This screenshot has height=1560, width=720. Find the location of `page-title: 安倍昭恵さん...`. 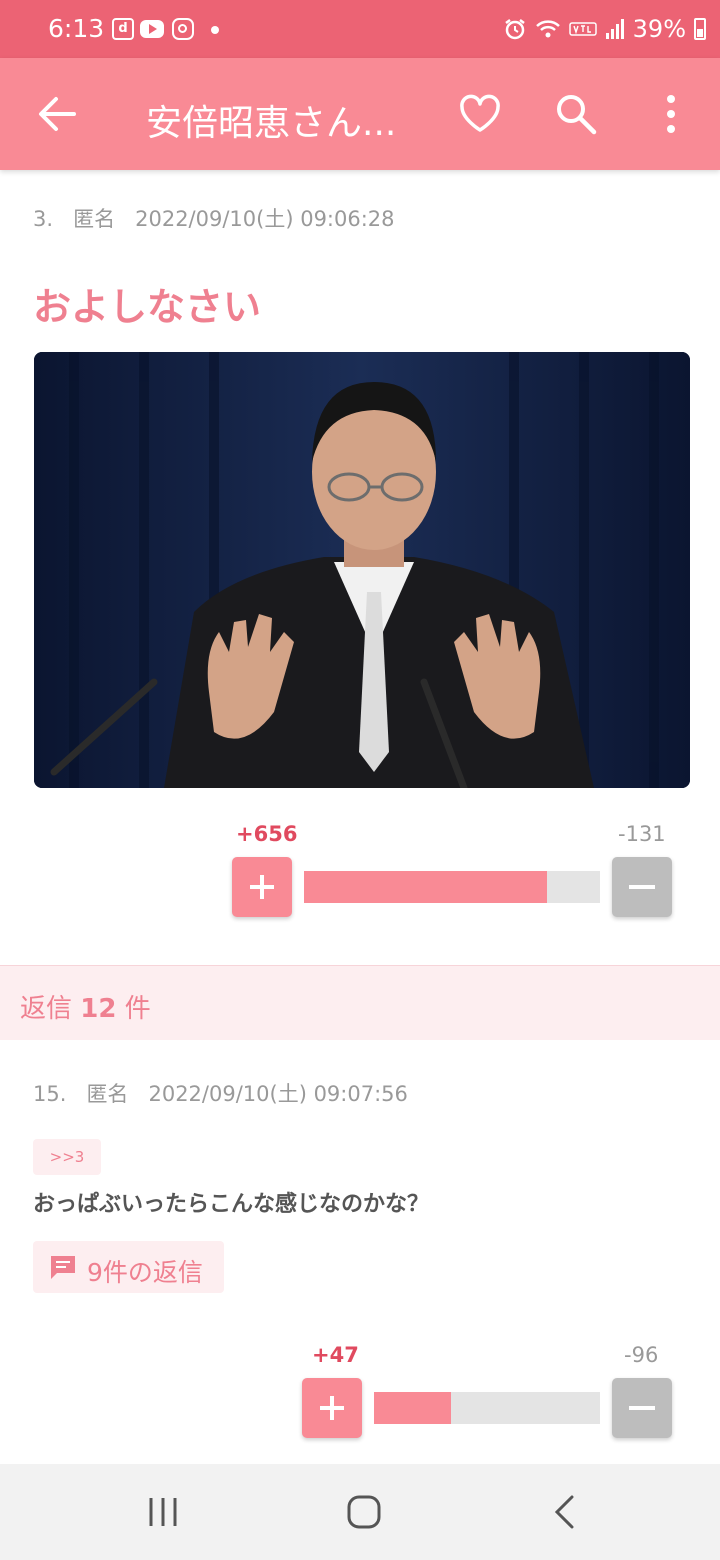

page-title: 安倍昭恵さん... is located at coordinates (271, 123).